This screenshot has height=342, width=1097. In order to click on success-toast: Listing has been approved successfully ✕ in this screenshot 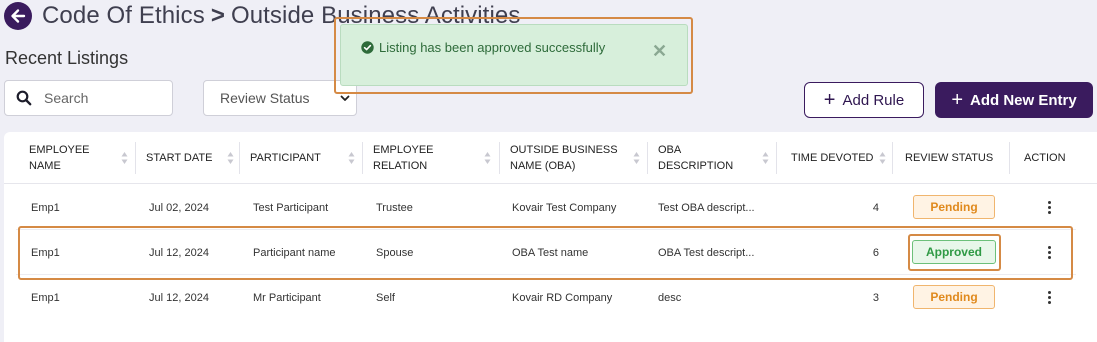, I will do `click(514, 55)`.